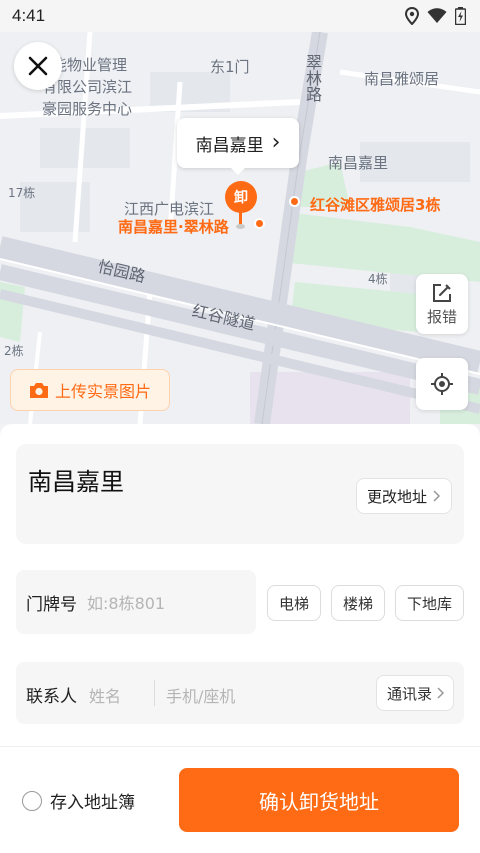 Image resolution: width=480 pixels, height=853 pixels. I want to click on chevron-right-icon: ›, so click(276, 142).